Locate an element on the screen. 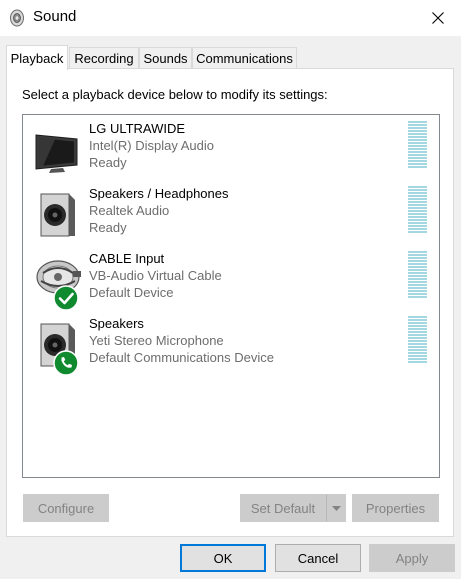 The height and width of the screenshot is (579, 461). set-default-label: Set Default is located at coordinates (283, 508).